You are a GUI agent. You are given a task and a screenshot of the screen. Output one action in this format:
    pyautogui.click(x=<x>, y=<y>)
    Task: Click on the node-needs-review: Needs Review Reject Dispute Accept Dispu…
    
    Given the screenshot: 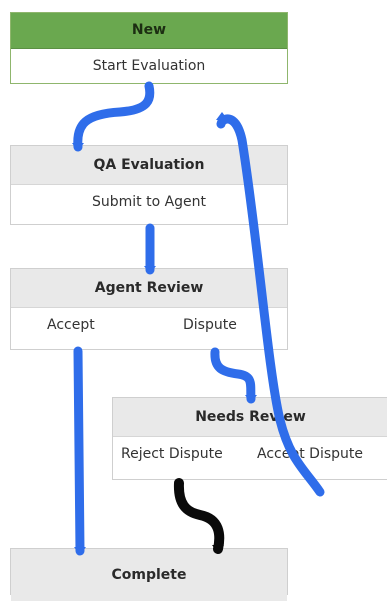 What is the action you would take?
    pyautogui.click(x=249, y=438)
    